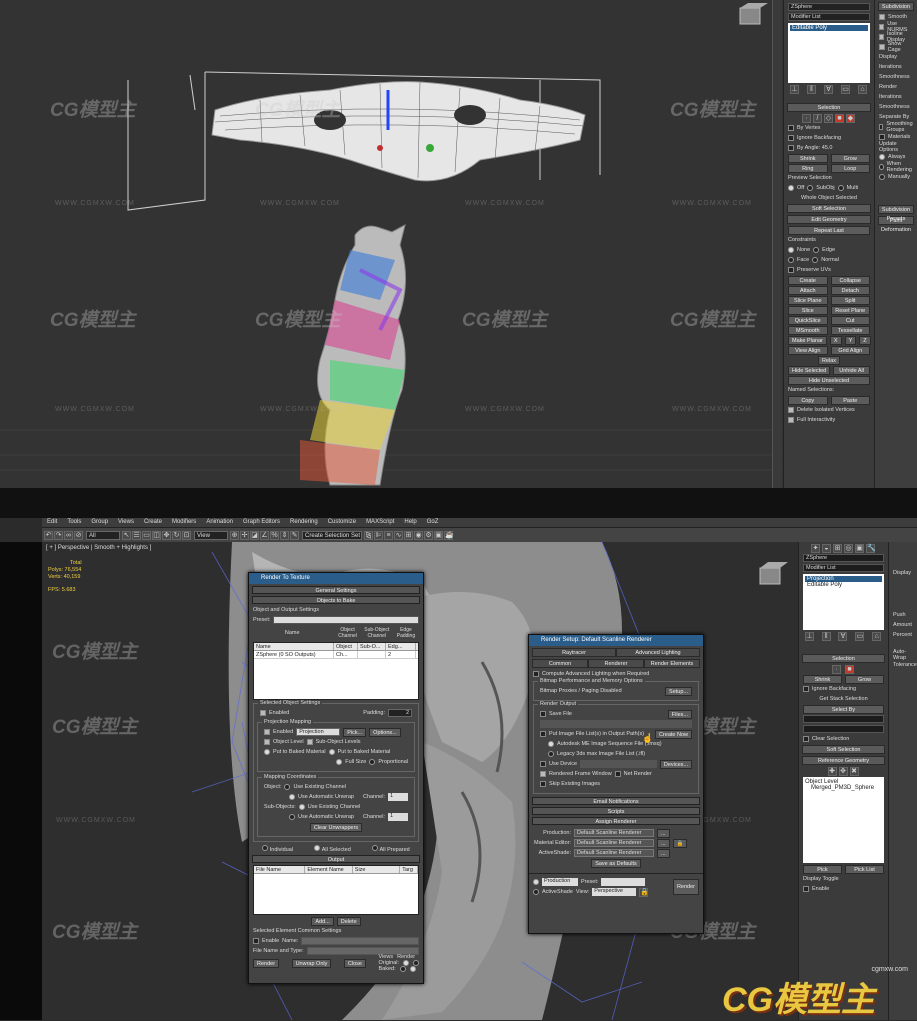  What do you see at coordinates (850, 300) in the screenshot?
I see `split-button: Split` at bounding box center [850, 300].